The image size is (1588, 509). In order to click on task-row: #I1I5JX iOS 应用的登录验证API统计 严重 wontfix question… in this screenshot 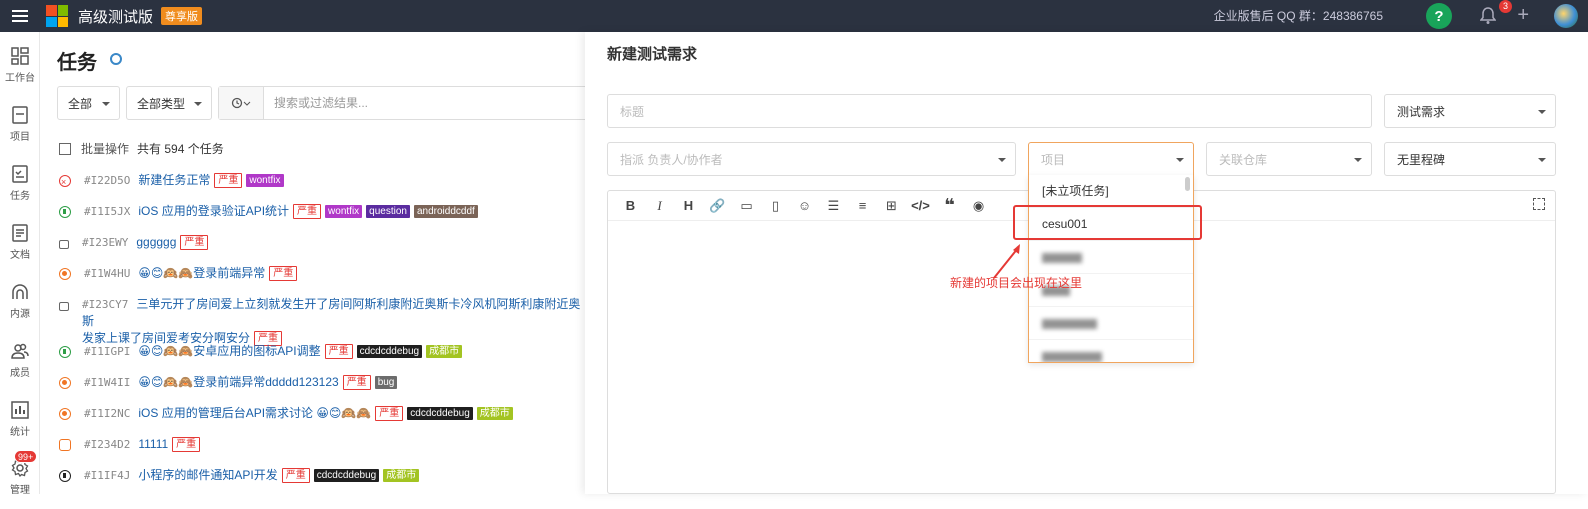, I will do `click(268, 211)`.